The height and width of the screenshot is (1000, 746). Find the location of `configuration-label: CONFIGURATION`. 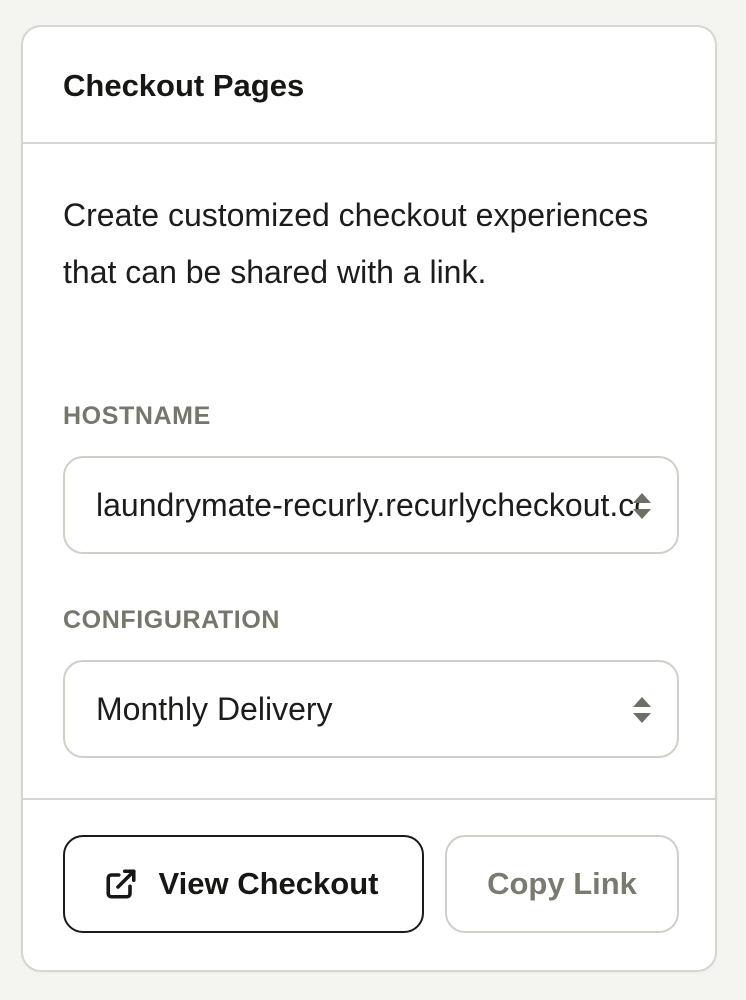

configuration-label: CONFIGURATION is located at coordinates (172, 620).